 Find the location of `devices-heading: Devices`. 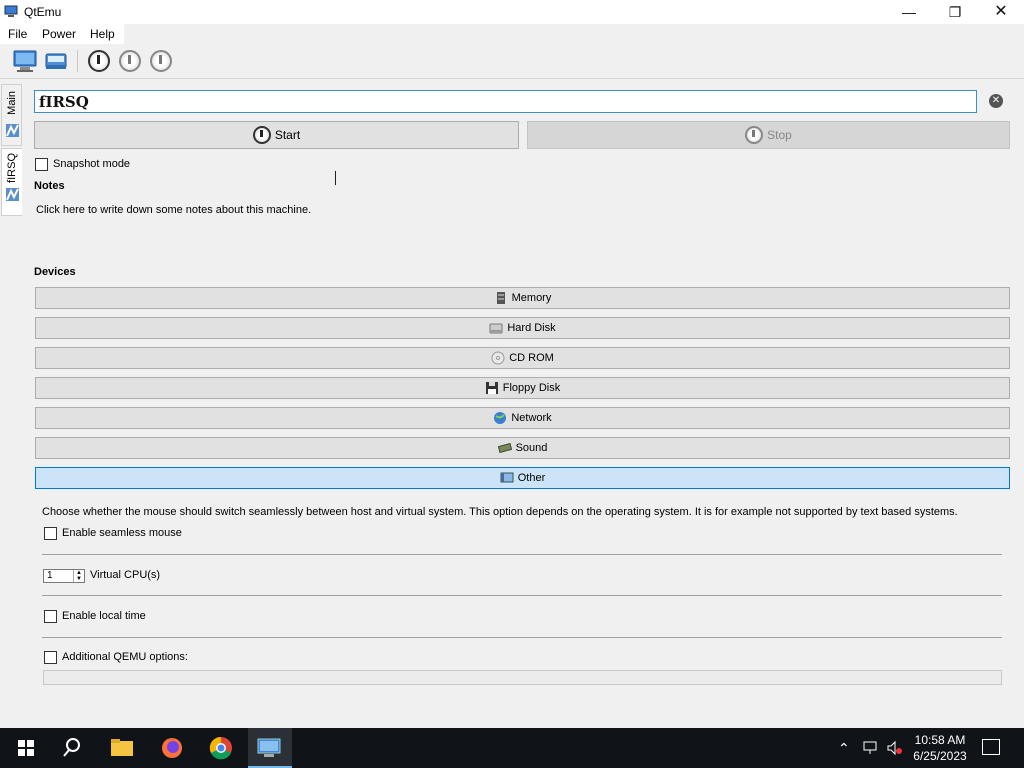

devices-heading: Devices is located at coordinates (55, 272).